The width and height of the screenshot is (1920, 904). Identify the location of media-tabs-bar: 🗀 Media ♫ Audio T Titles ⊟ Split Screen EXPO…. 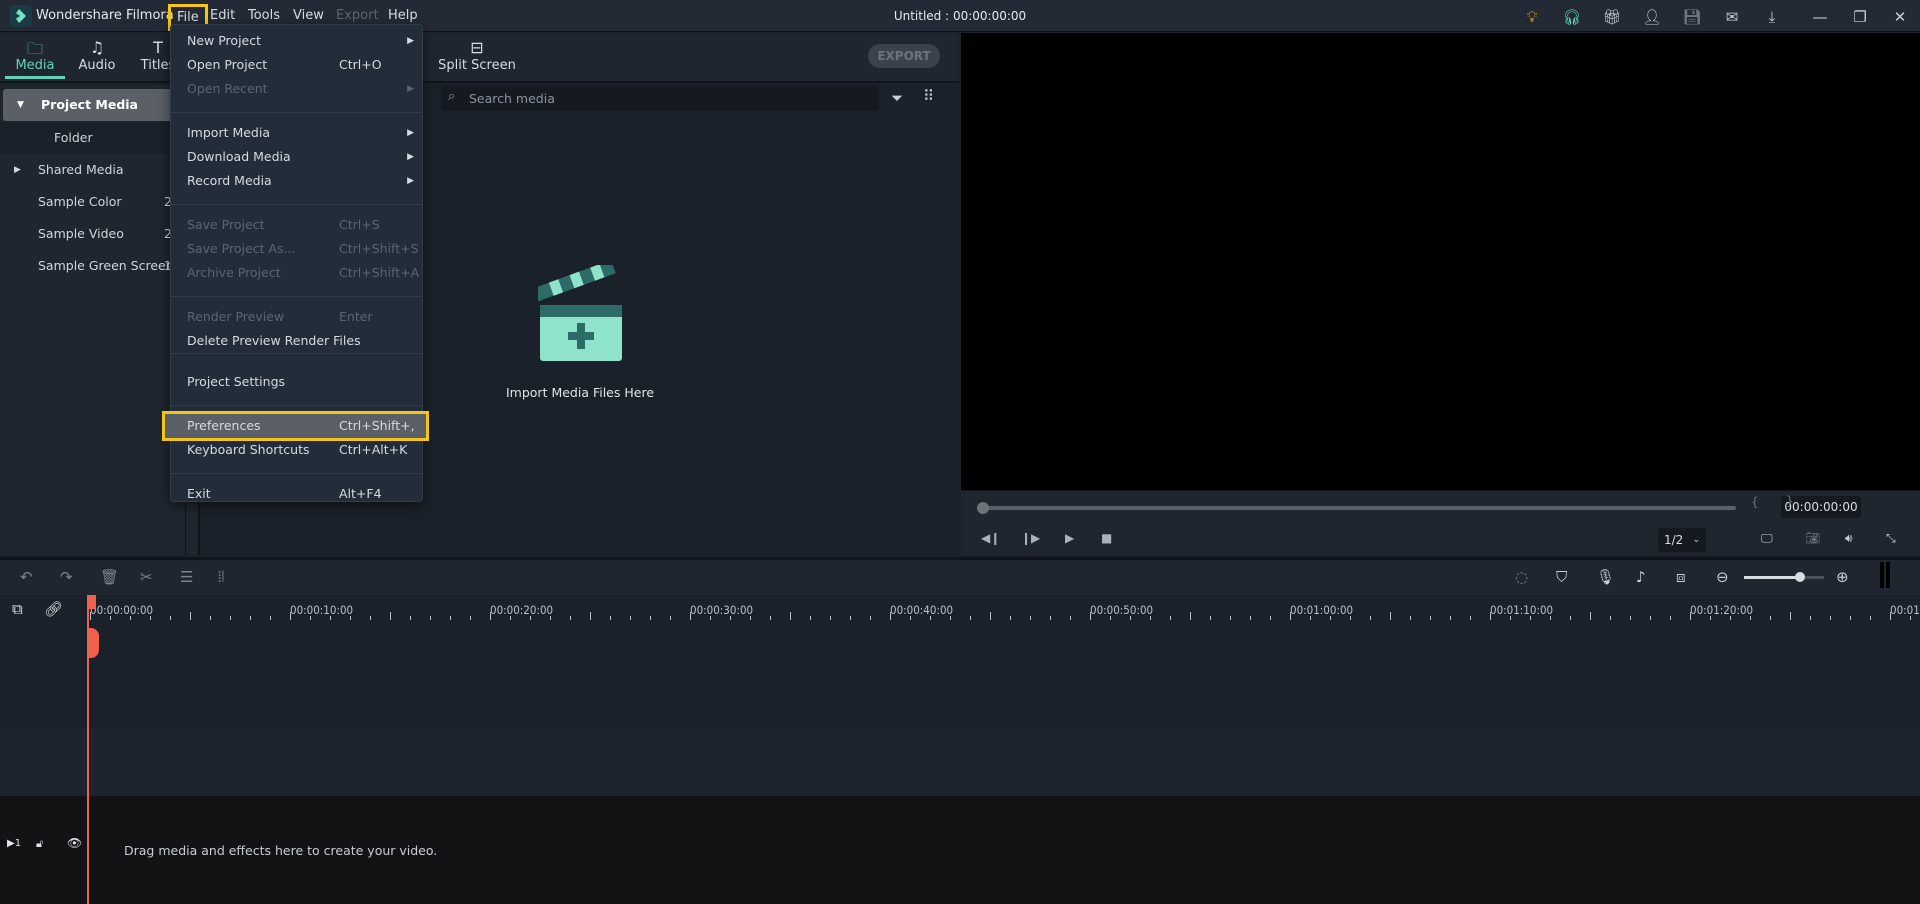
(479, 58).